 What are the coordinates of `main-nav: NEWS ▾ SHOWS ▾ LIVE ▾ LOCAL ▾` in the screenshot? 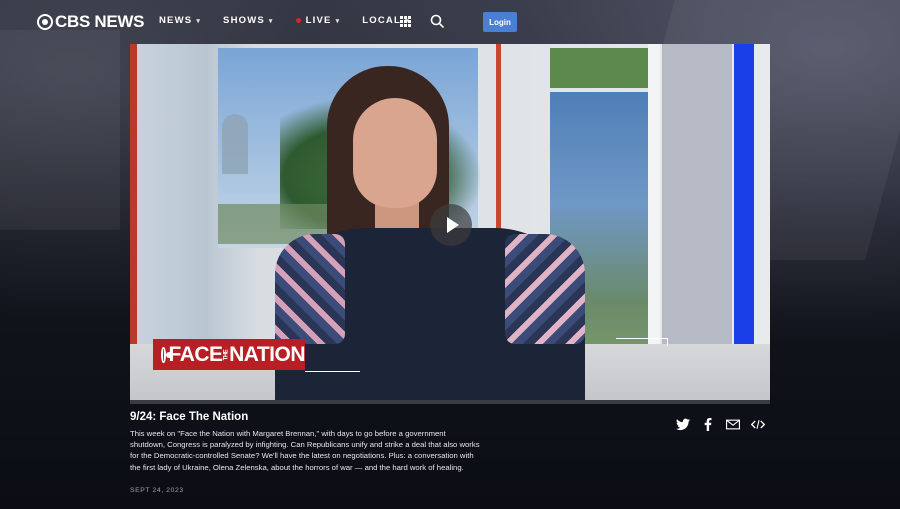 It's located at (295, 20).